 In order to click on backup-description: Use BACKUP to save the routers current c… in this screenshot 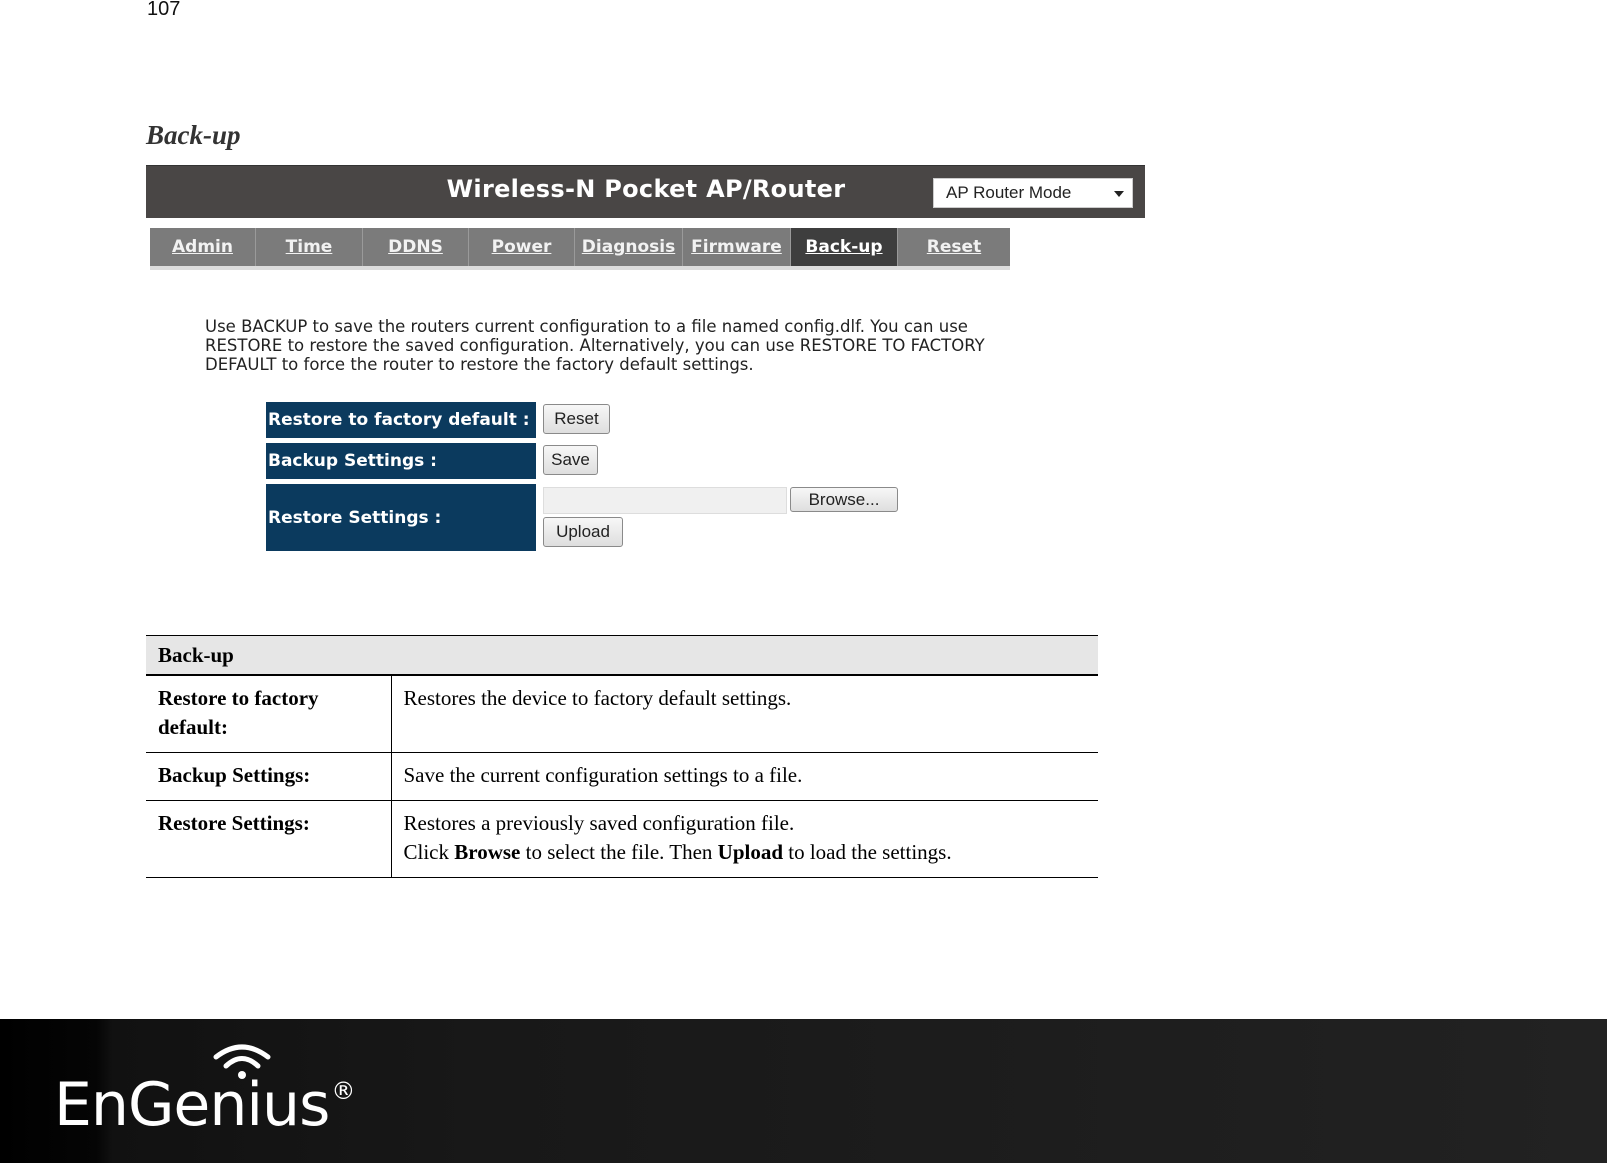, I will do `click(595, 345)`.